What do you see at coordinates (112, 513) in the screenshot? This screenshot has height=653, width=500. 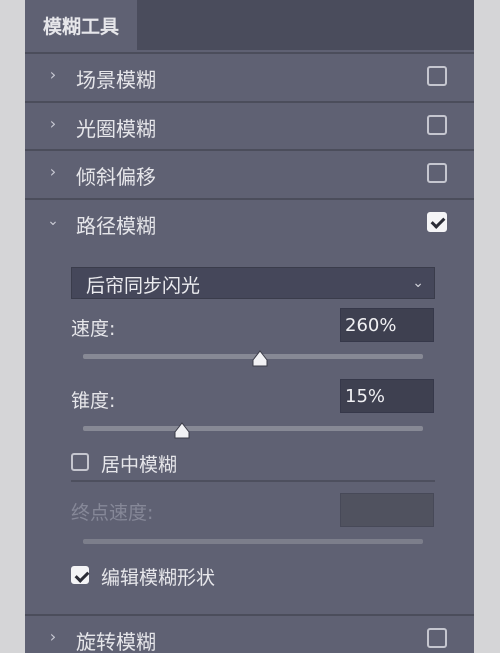 I see `end-speed-label: 终点速度:` at bounding box center [112, 513].